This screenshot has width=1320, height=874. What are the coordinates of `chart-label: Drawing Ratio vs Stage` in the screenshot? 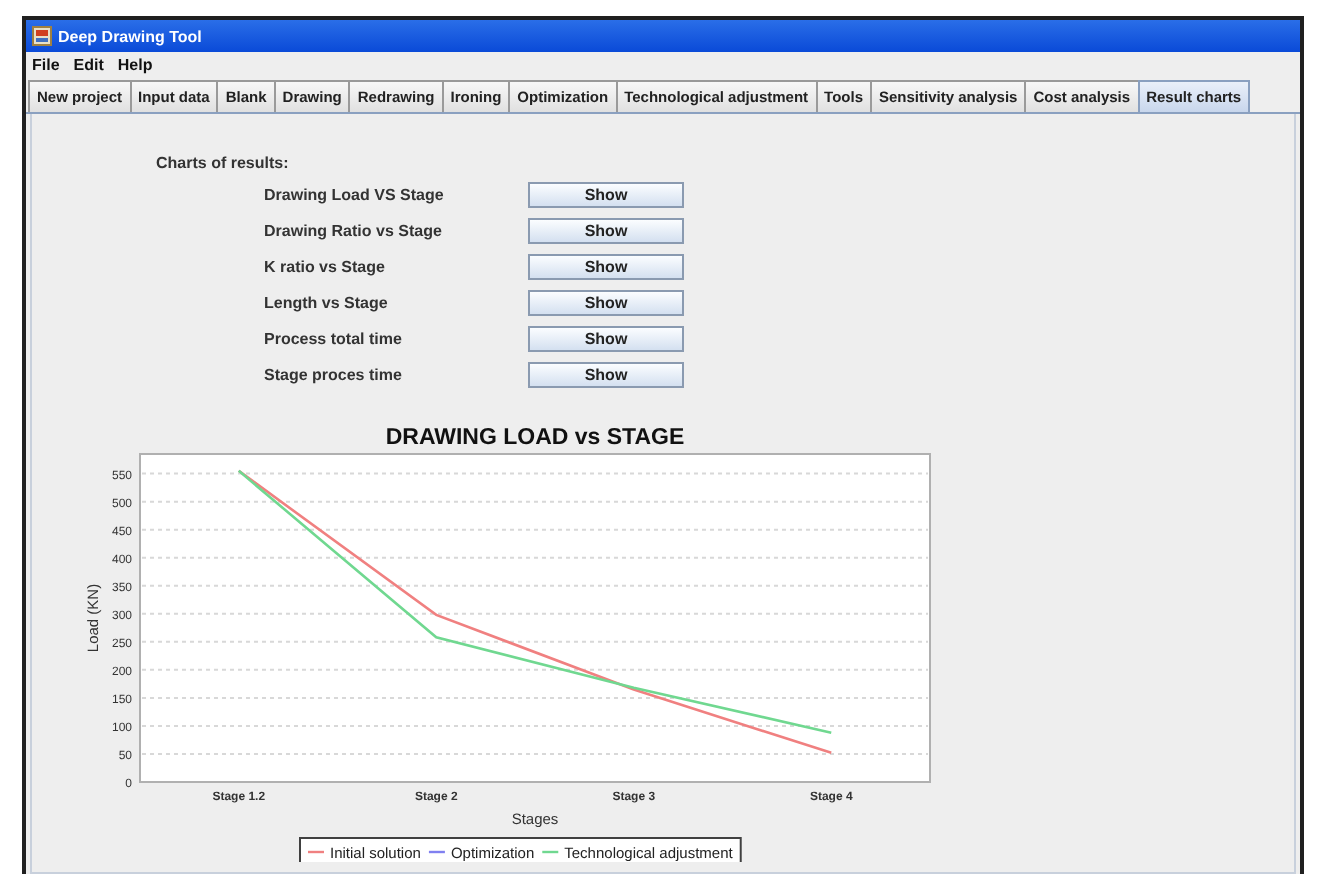 It's located at (354, 231).